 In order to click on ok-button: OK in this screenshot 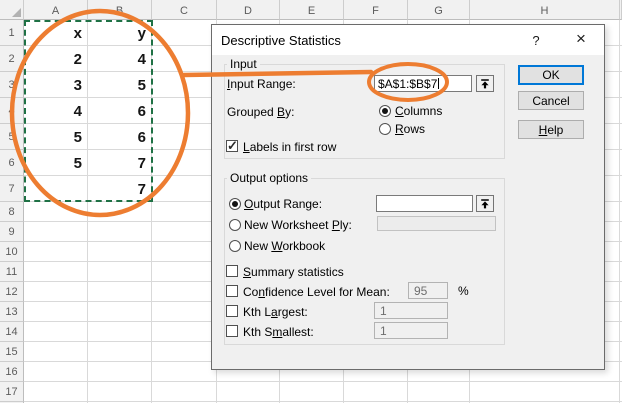, I will do `click(551, 75)`.